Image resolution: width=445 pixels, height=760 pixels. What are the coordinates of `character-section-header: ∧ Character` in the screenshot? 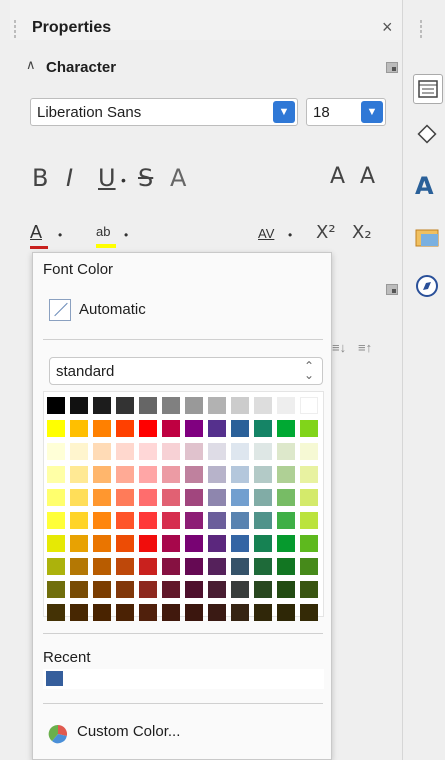 It's located at (210, 69).